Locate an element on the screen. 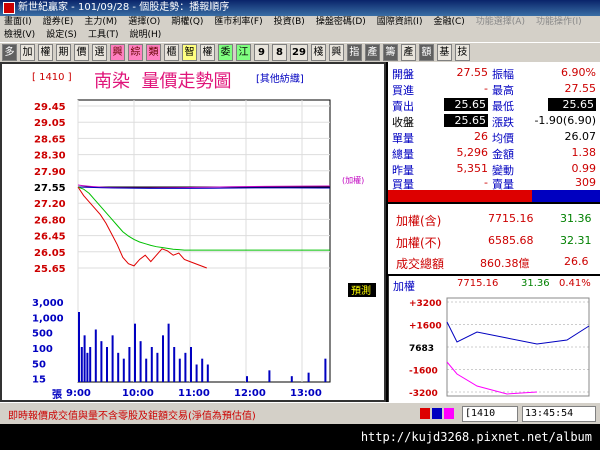  menu-item: 功能選擇(A) is located at coordinates (500, 22).